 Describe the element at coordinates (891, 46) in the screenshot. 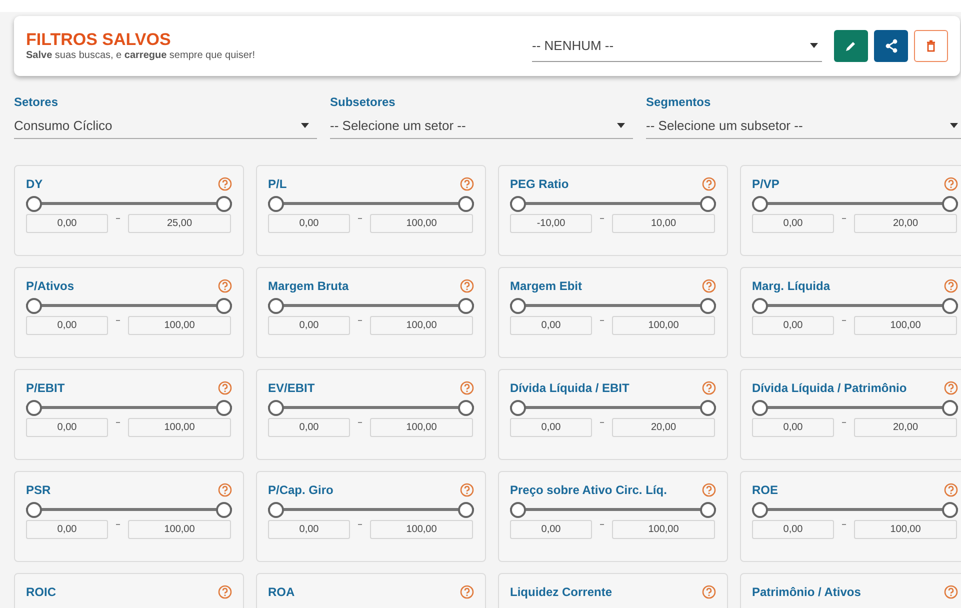

I see `share-button` at that location.